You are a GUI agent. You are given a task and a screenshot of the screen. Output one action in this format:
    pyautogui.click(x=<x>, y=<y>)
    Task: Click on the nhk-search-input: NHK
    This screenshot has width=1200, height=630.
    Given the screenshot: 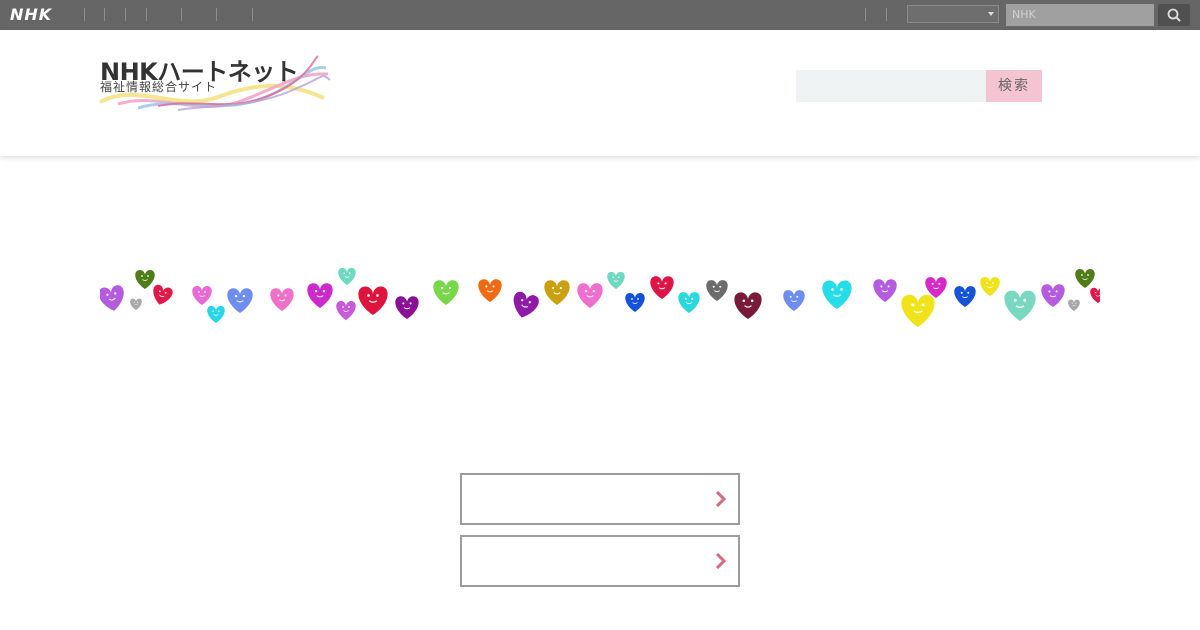 What is the action you would take?
    pyautogui.click(x=1080, y=15)
    